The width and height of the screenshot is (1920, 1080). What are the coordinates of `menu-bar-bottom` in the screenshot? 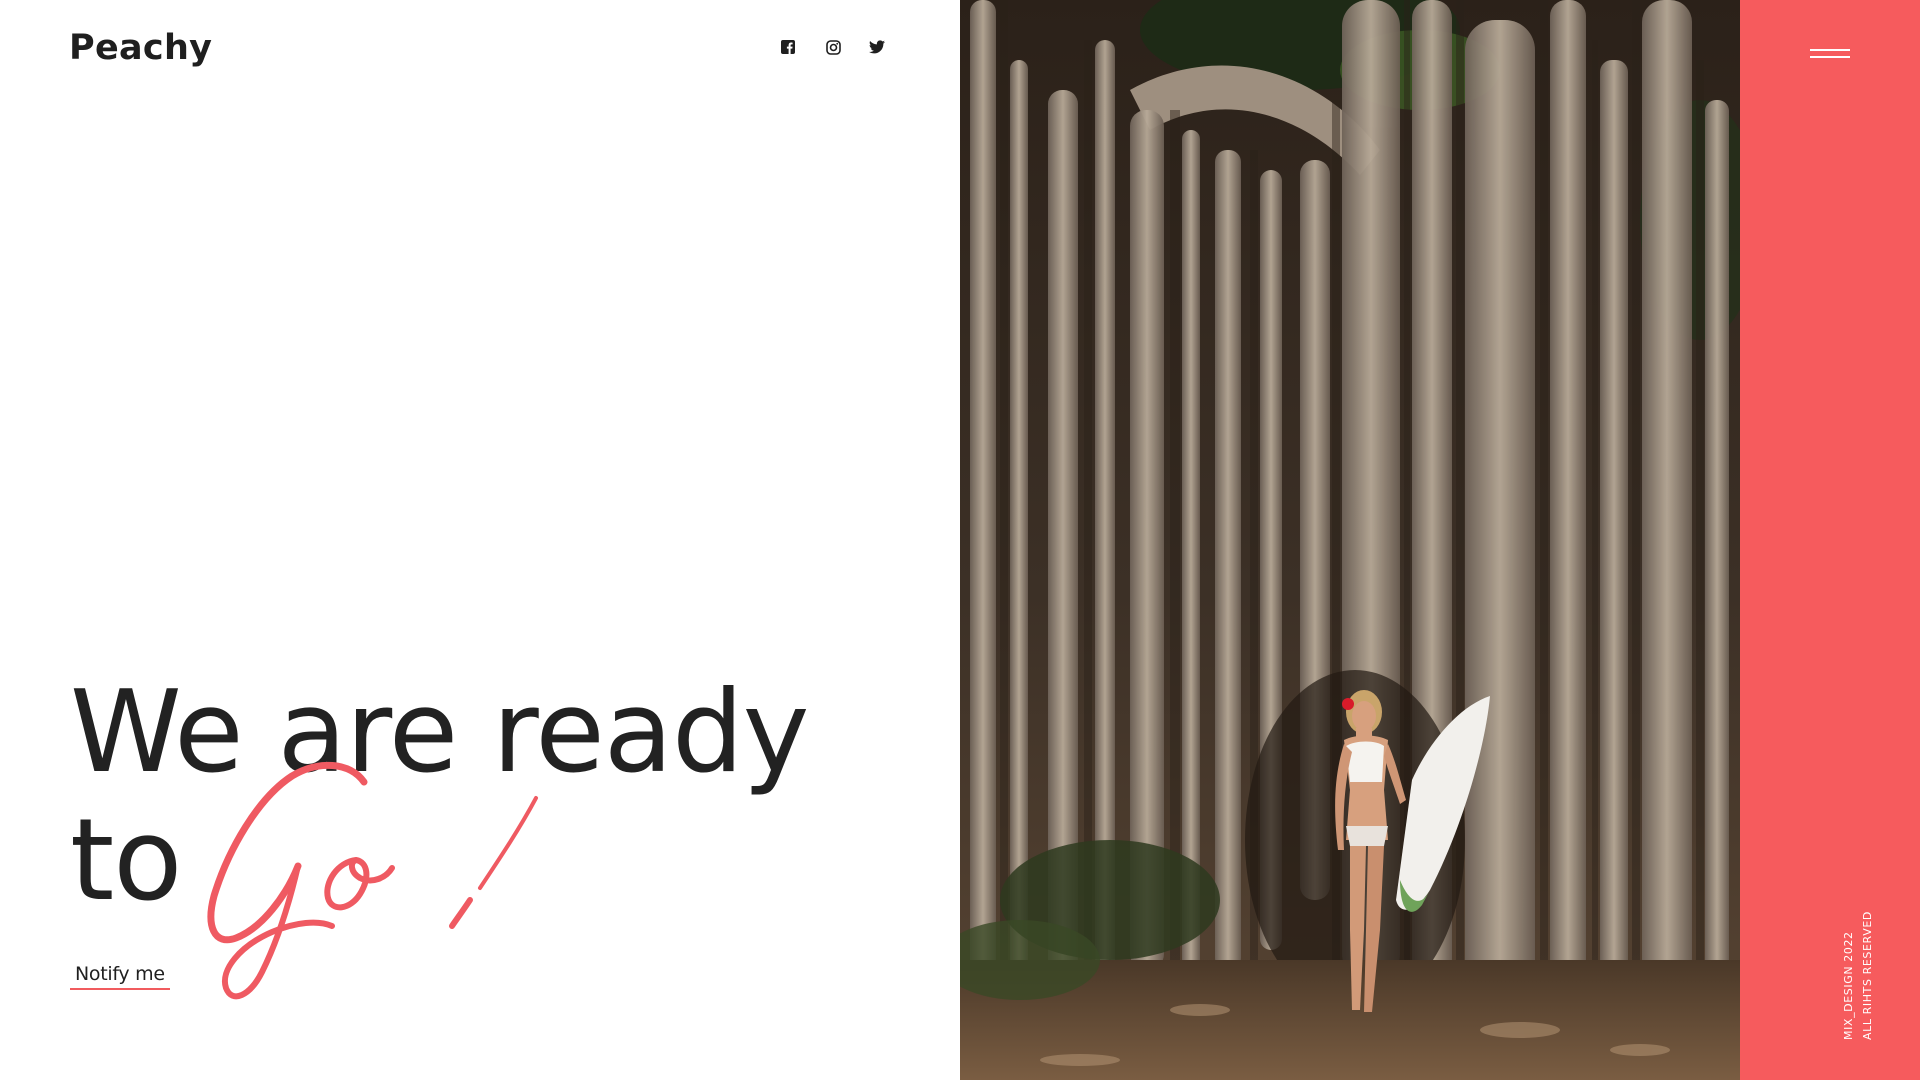 It's located at (1830, 57).